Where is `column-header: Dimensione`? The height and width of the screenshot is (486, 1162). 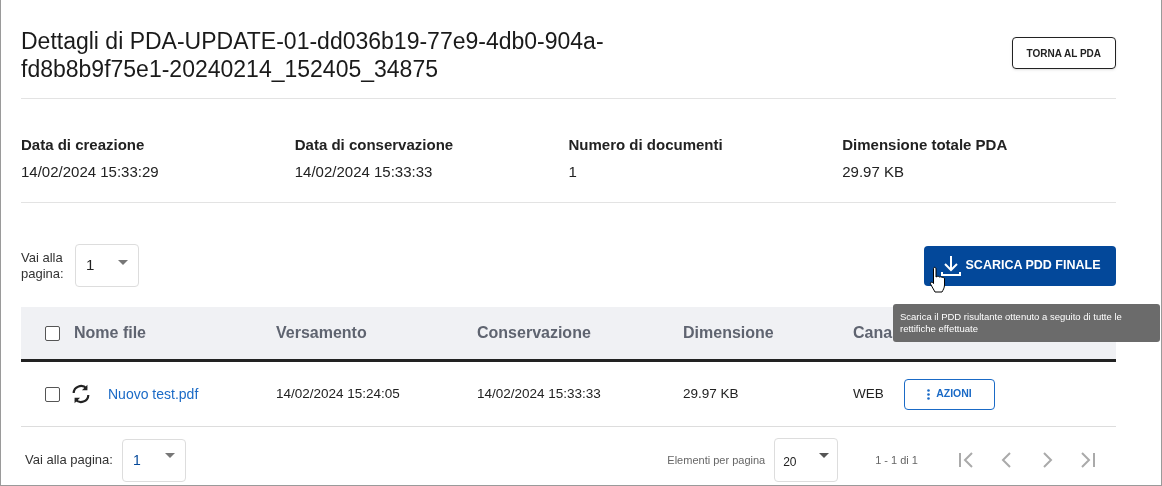 column-header: Dimensione is located at coordinates (728, 332).